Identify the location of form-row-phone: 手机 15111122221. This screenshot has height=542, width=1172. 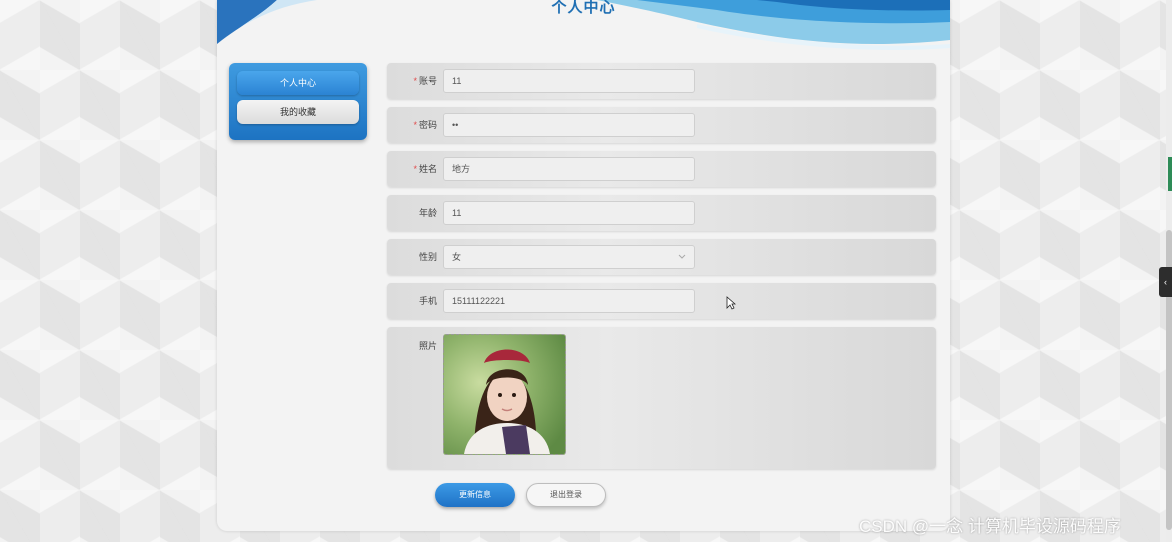
(661, 301).